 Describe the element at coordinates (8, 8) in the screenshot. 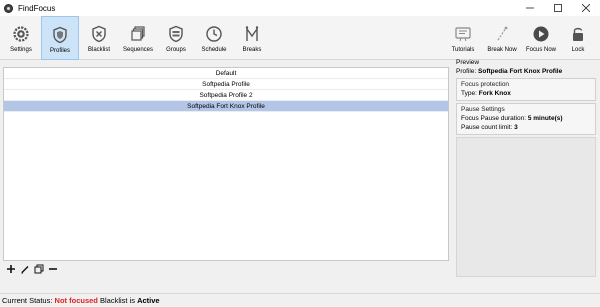

I see `app-icon` at that location.